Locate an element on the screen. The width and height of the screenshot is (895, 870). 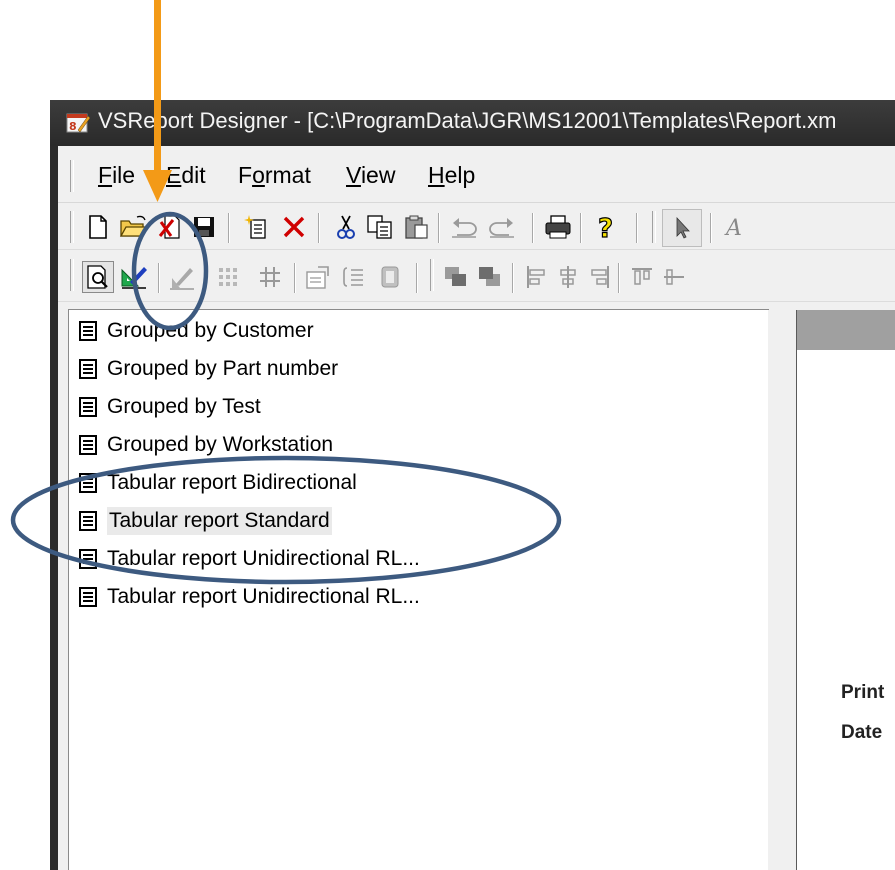
report-list-item: Tabular report Standard is located at coordinates (205, 521).